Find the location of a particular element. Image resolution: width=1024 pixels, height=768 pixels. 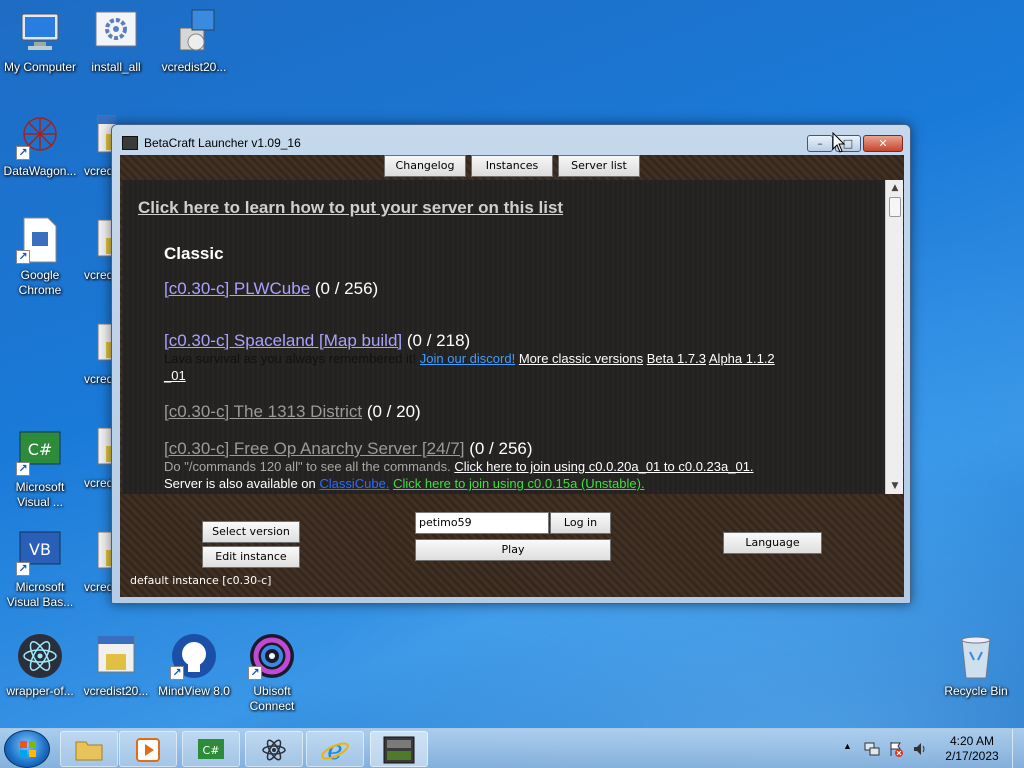

svg-text: C# is located at coordinates (211, 750).